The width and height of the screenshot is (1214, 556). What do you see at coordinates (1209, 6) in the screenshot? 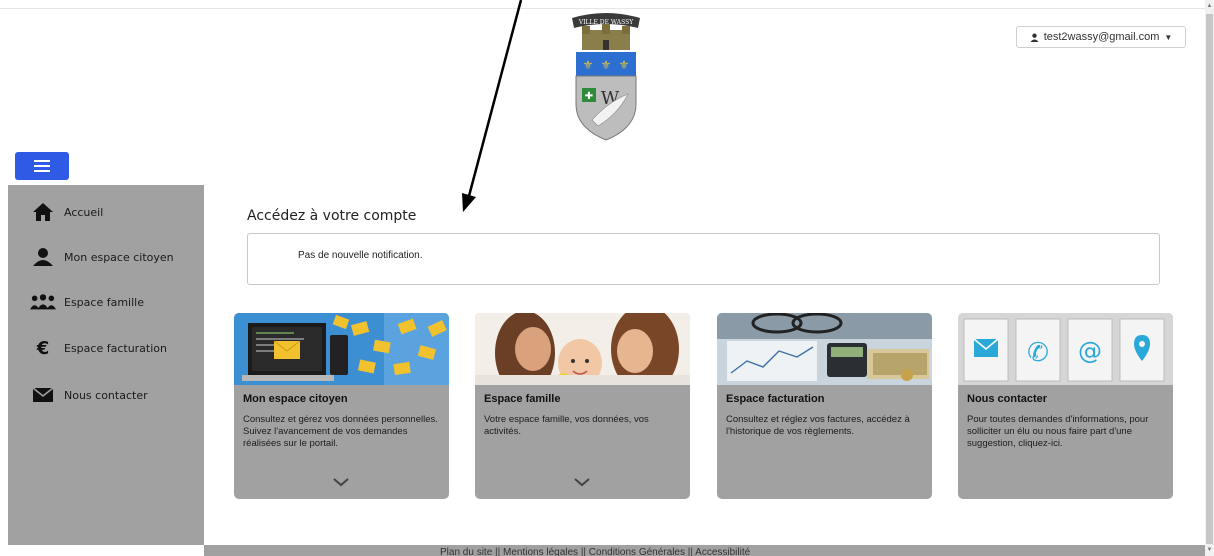
I see `scroll-up-icon: ▲` at bounding box center [1209, 6].